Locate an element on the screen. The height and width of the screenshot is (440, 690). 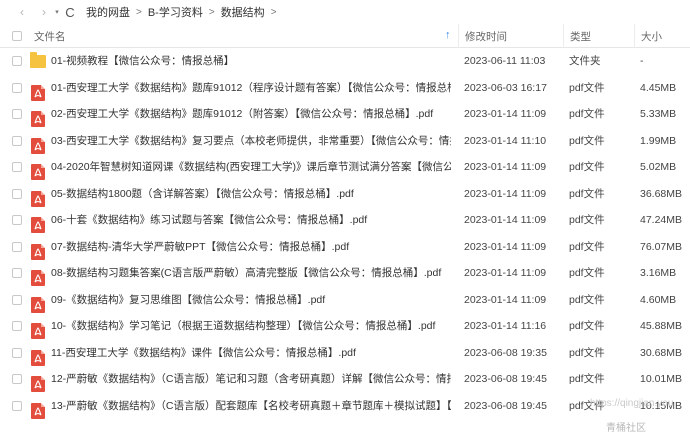
file-type: 文件夹 is located at coordinates (585, 61).